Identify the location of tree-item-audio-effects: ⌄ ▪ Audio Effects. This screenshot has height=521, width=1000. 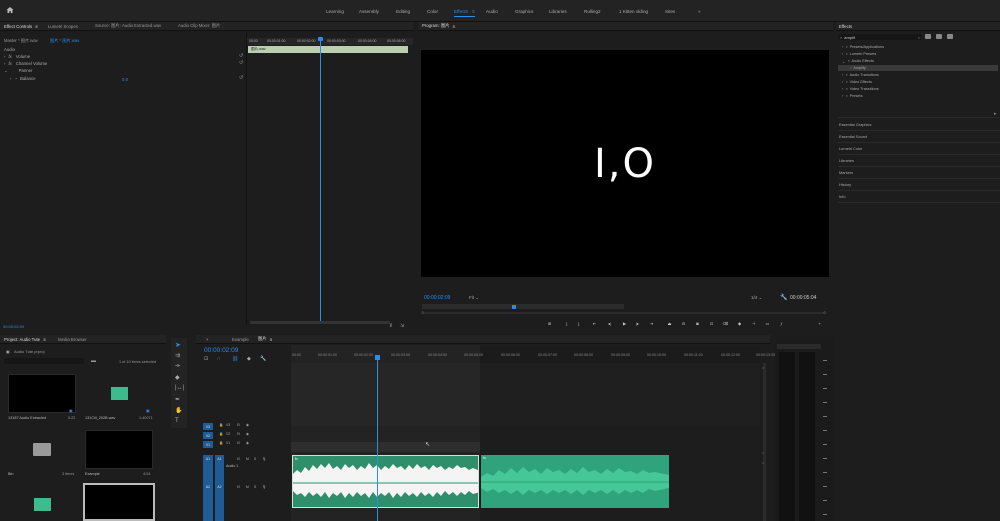
(858, 61).